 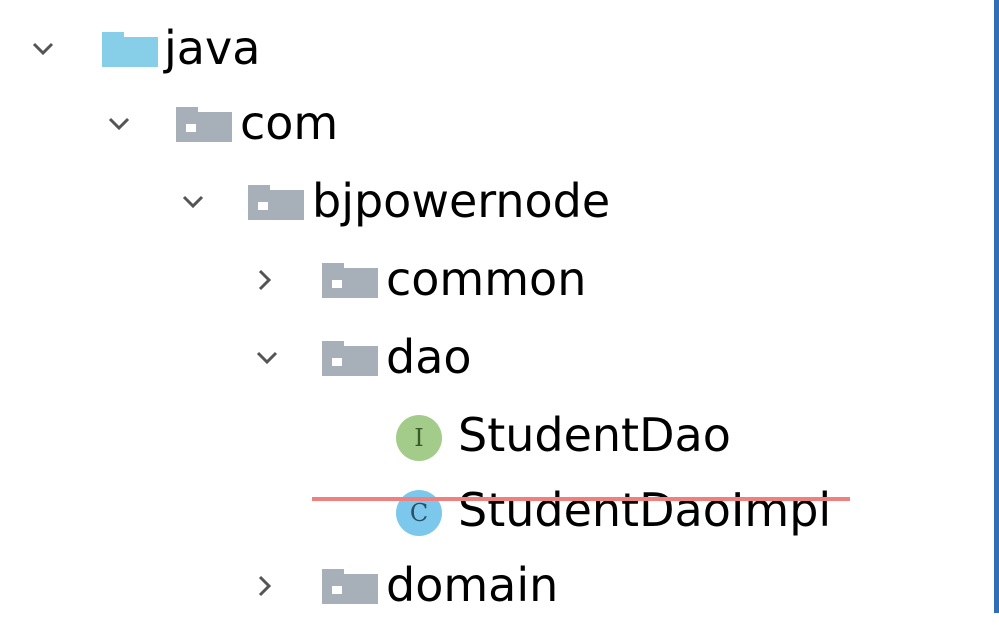 What do you see at coordinates (996, 306) in the screenshot?
I see `window-border` at bounding box center [996, 306].